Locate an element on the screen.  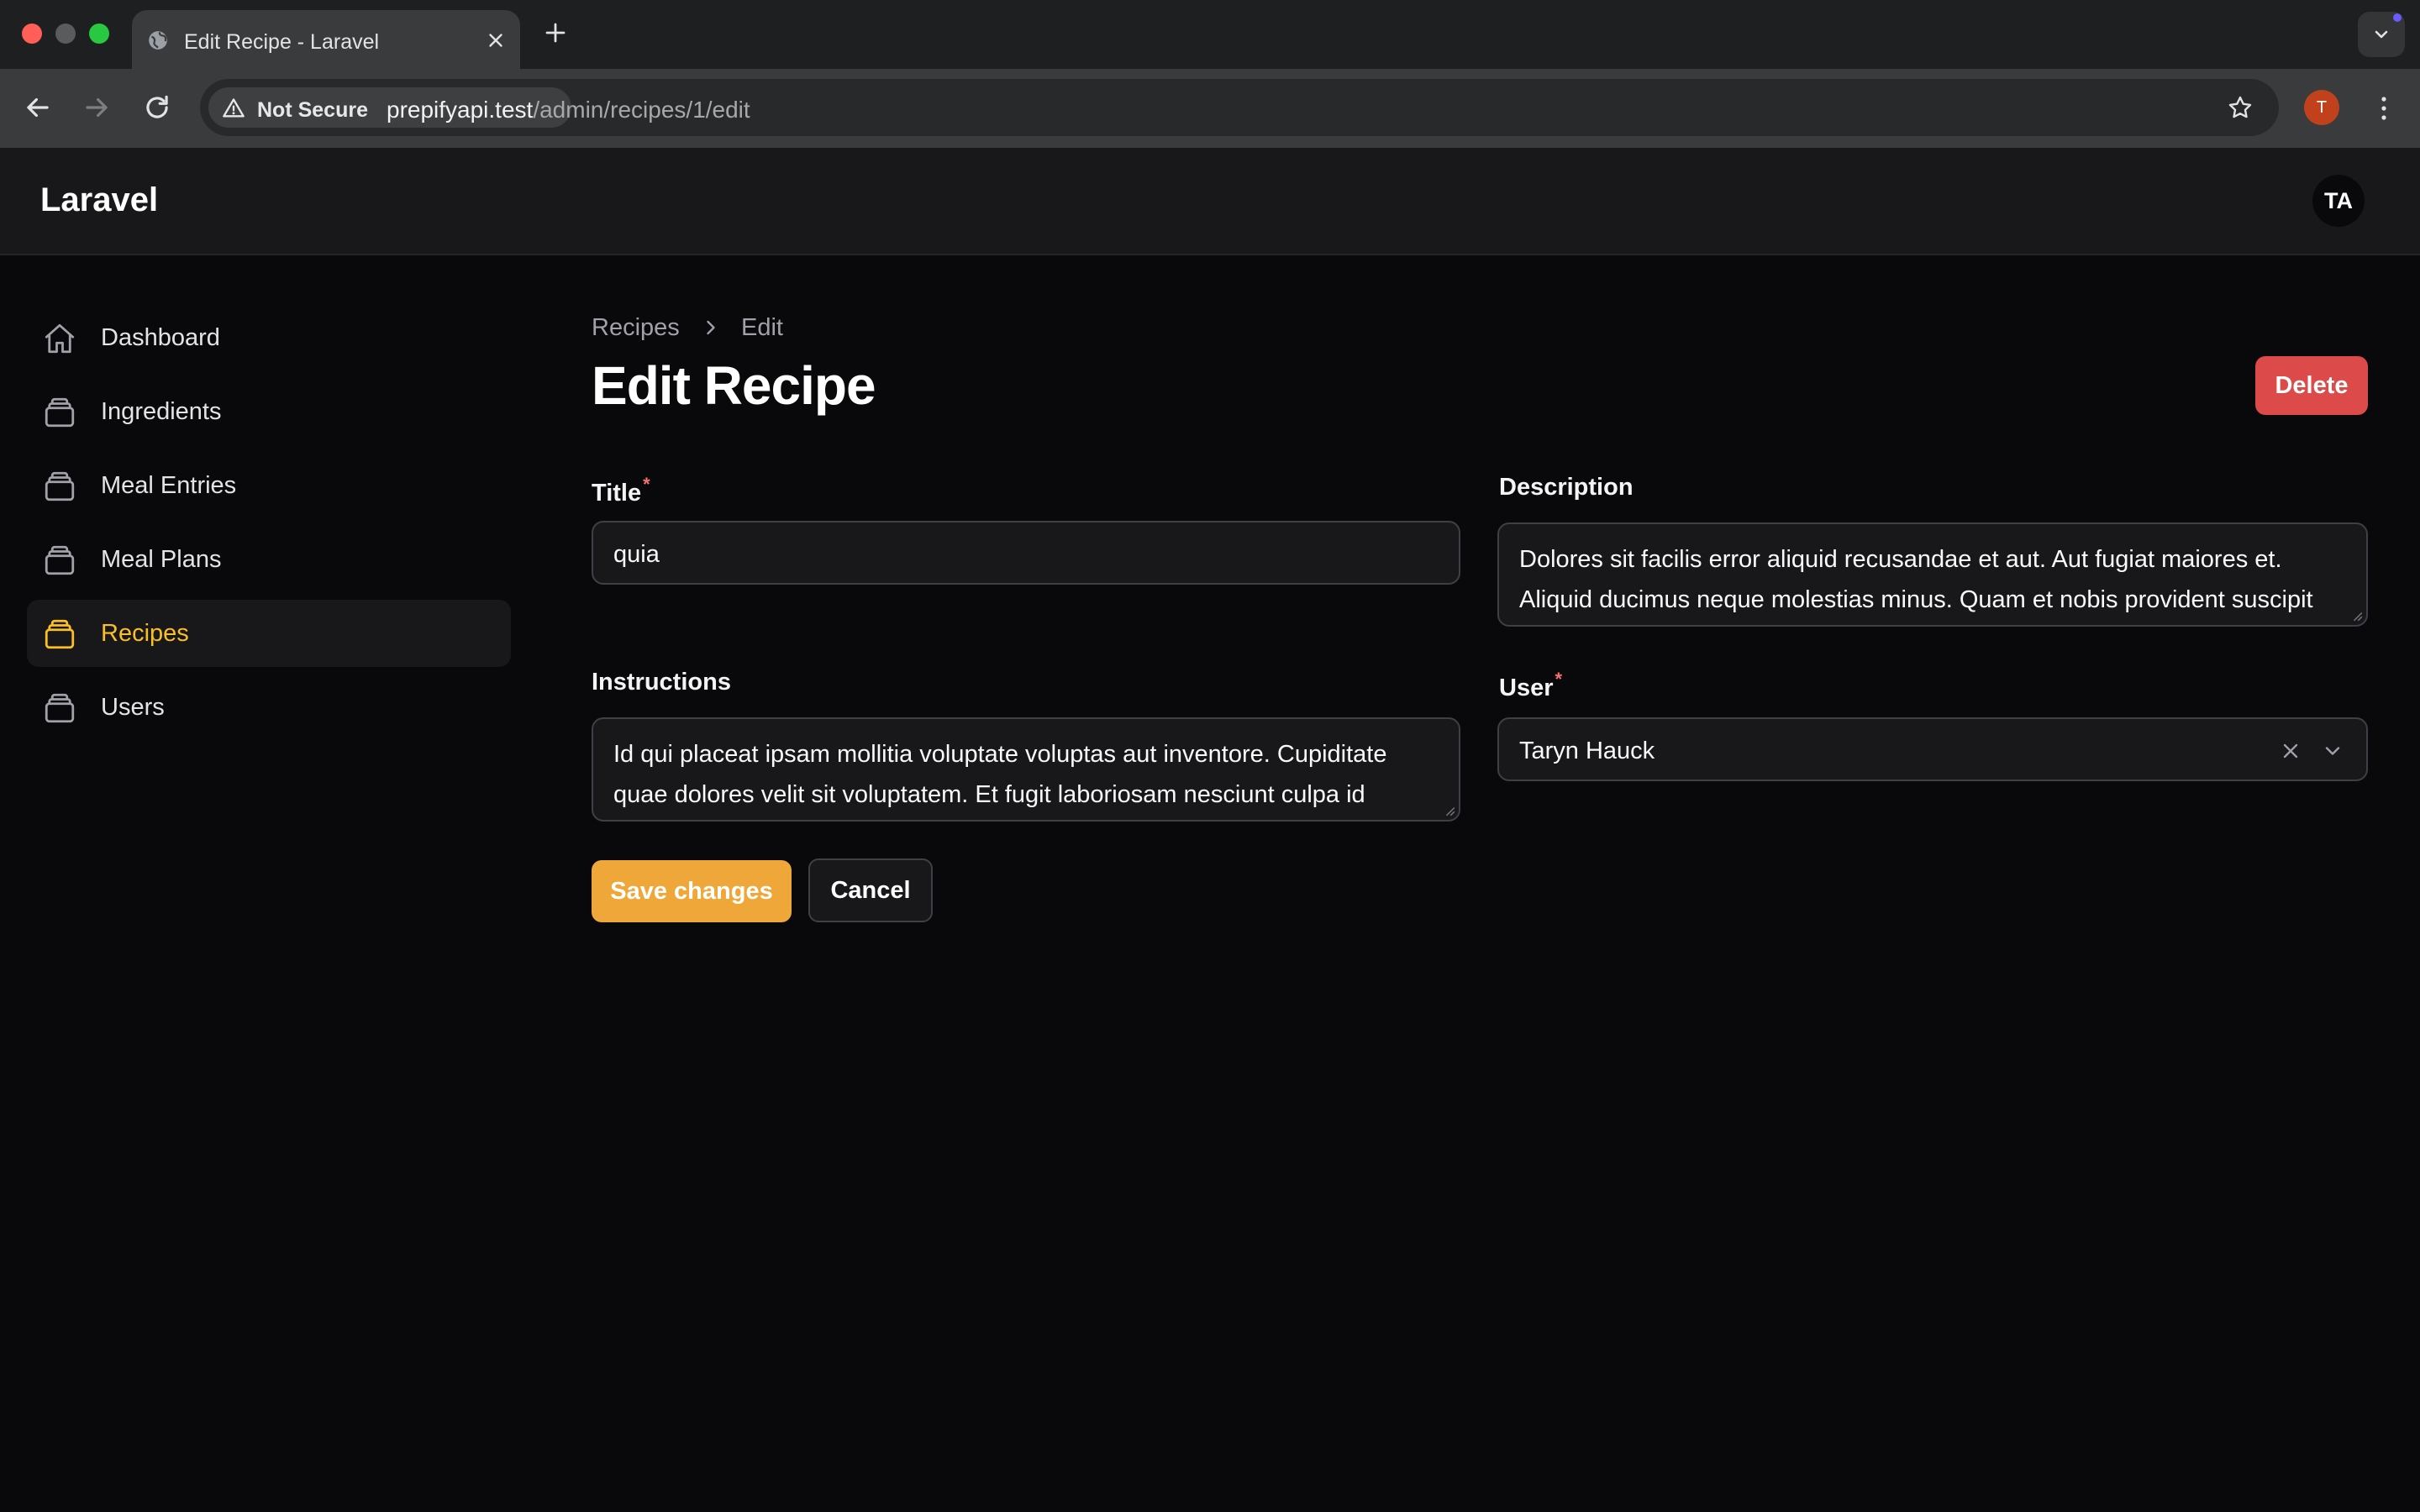
save-changes-button: Save changes is located at coordinates (692, 891).